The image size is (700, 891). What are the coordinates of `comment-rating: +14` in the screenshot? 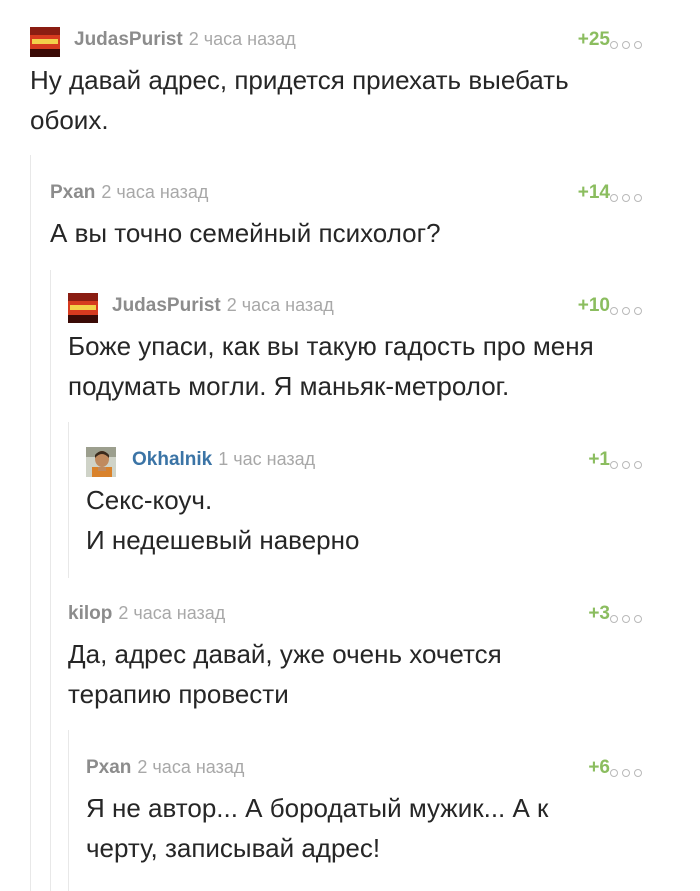 It's located at (593, 192).